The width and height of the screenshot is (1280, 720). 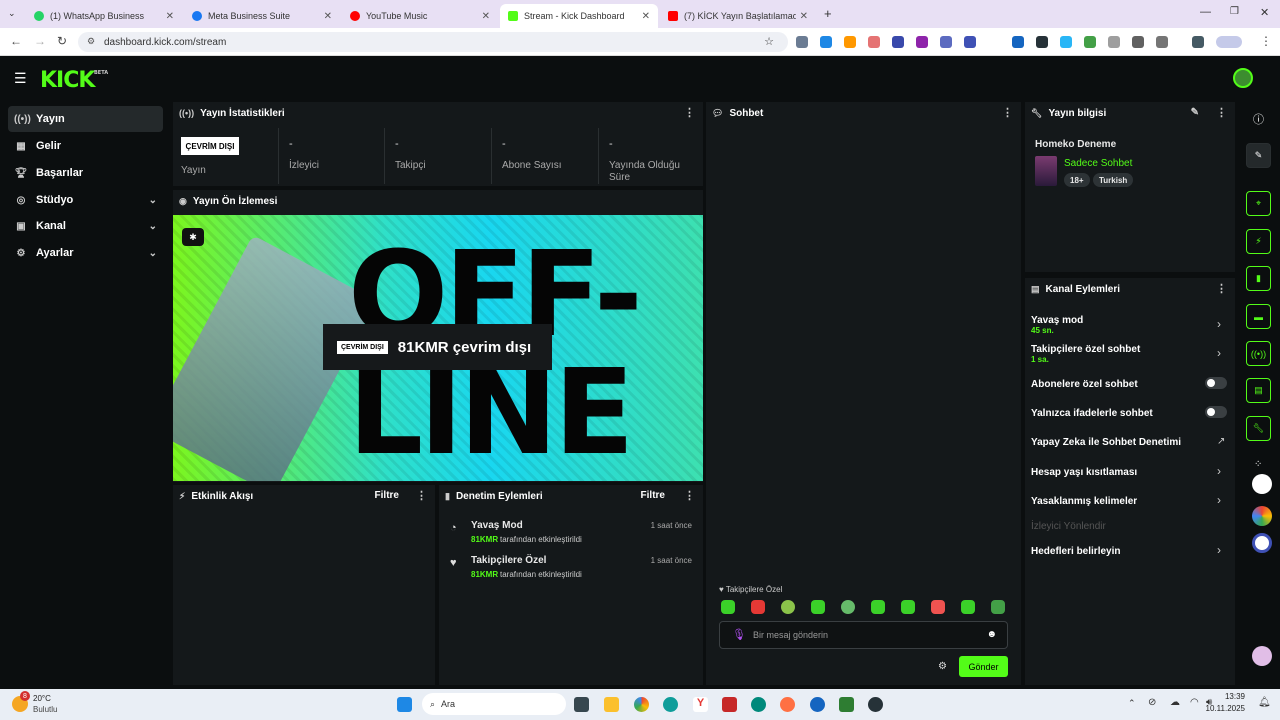 What do you see at coordinates (1084, 501) in the screenshot?
I see `action-banned-words: Yasaklanmış kelimeler` at bounding box center [1084, 501].